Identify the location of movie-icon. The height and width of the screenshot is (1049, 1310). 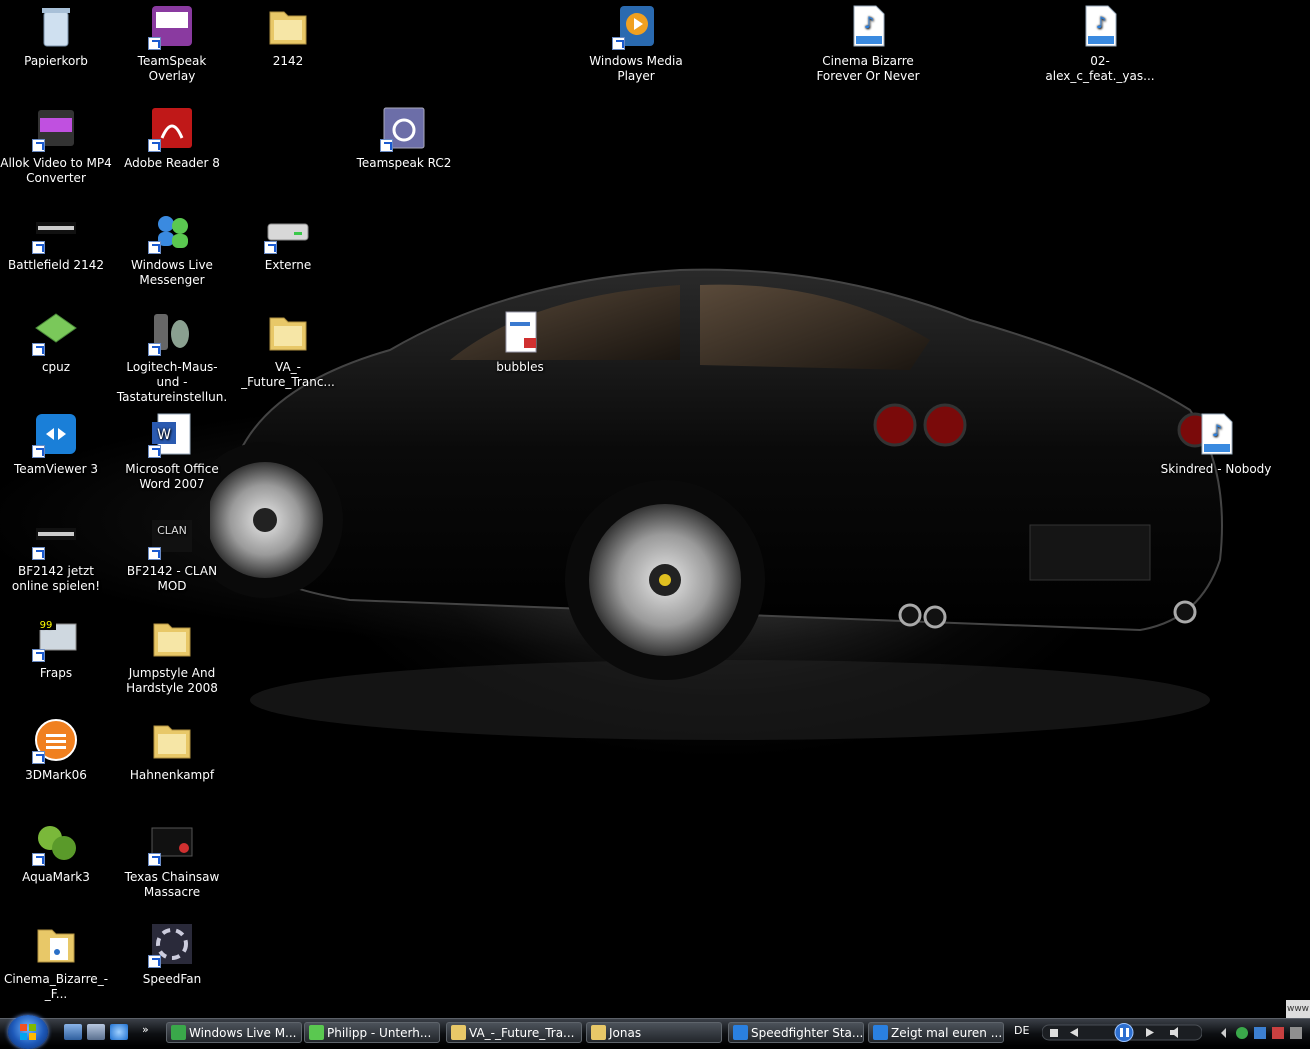
(172, 842).